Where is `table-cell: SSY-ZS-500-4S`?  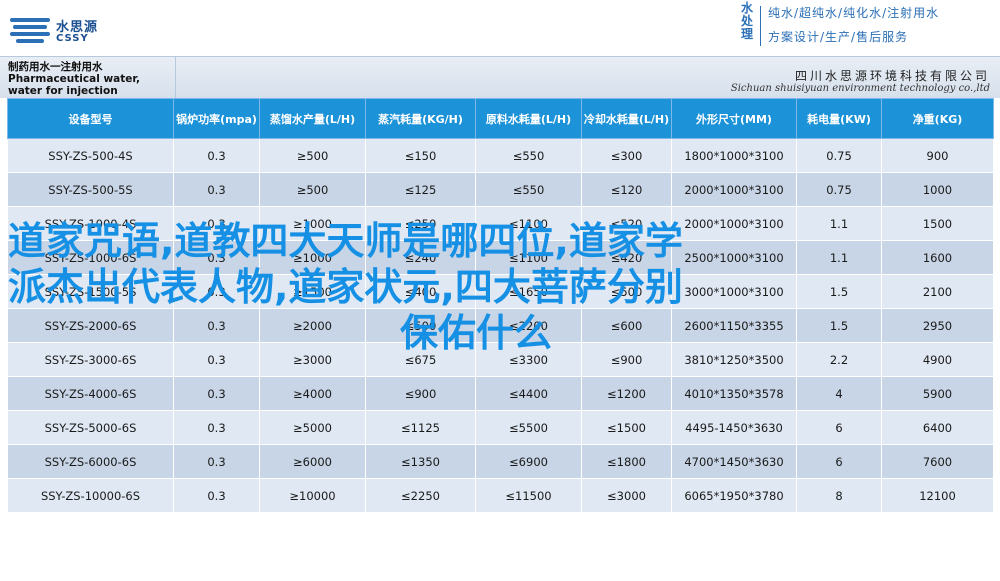 table-cell: SSY-ZS-500-4S is located at coordinates (90, 155).